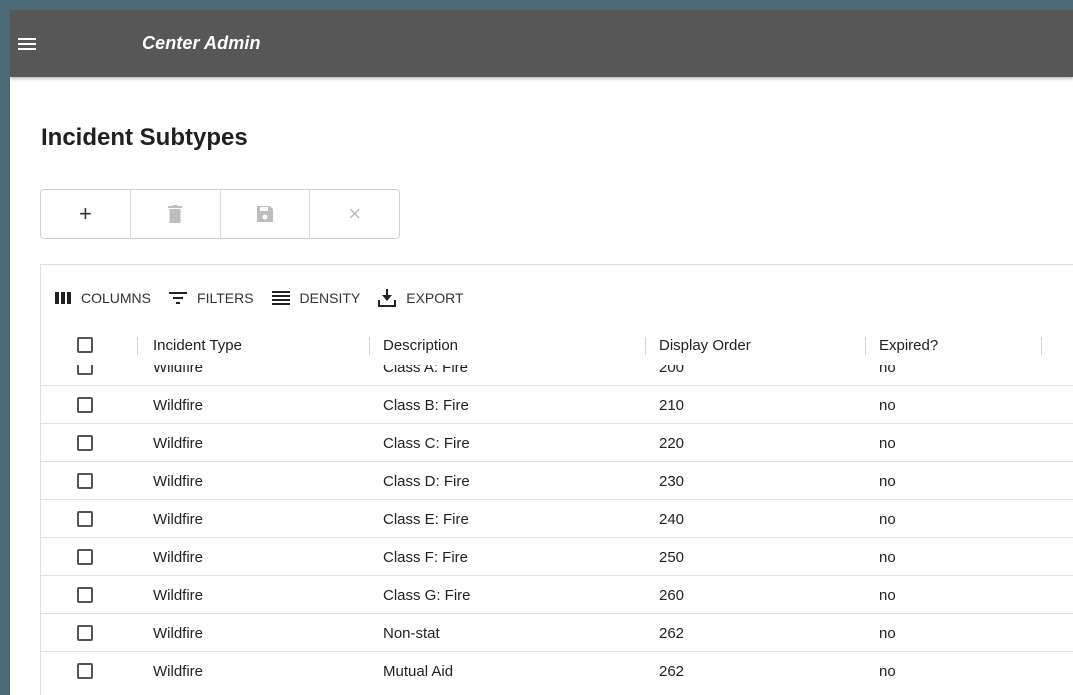 Image resolution: width=1073 pixels, height=695 pixels. What do you see at coordinates (201, 43) in the screenshot?
I see `app-title: Center Admin` at bounding box center [201, 43].